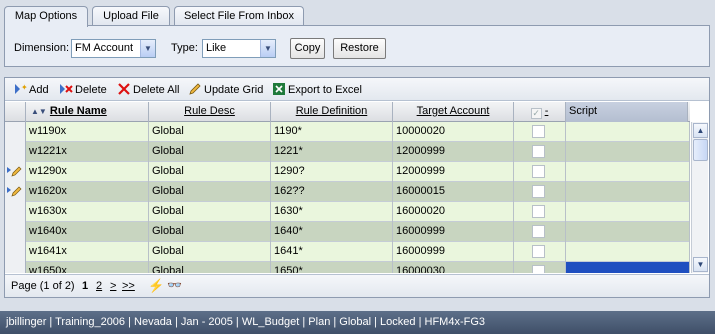 This screenshot has width=715, height=334. I want to click on cell-rule-definition: 1640*, so click(332, 232).